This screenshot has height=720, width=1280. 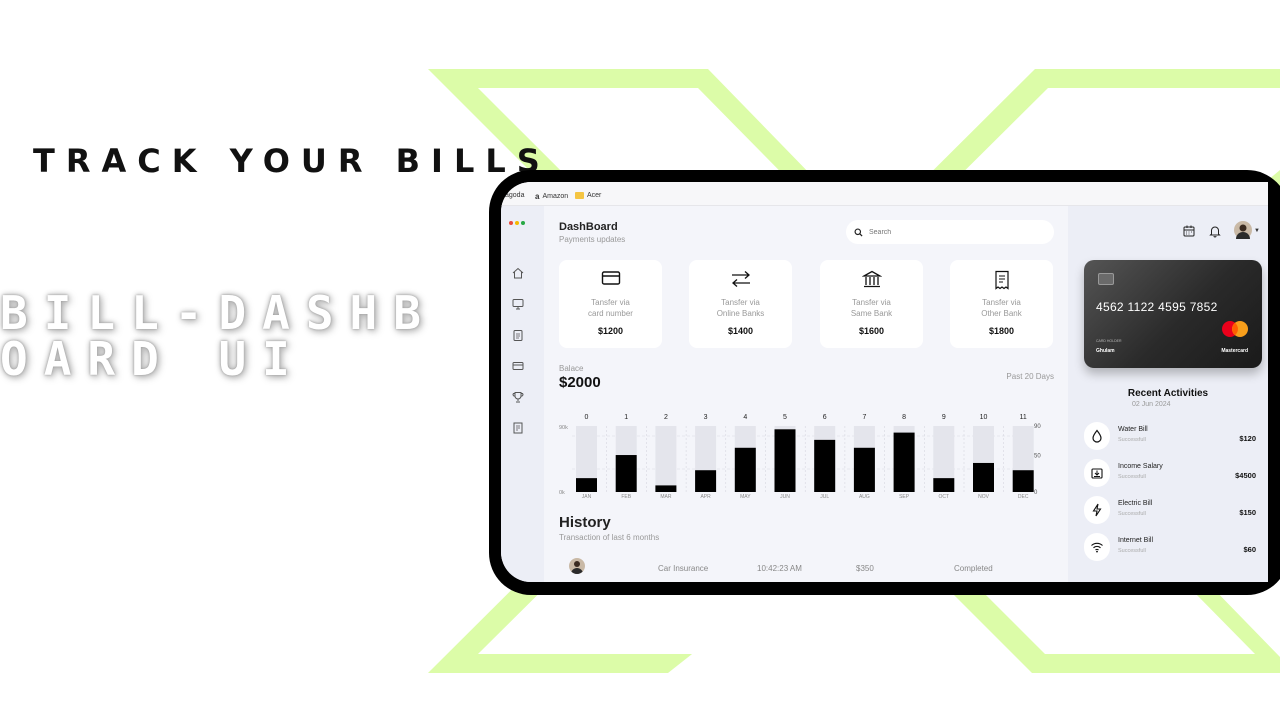 What do you see at coordinates (609, 537) in the screenshot?
I see `history-subtitle: Transaction of last 6 months` at bounding box center [609, 537].